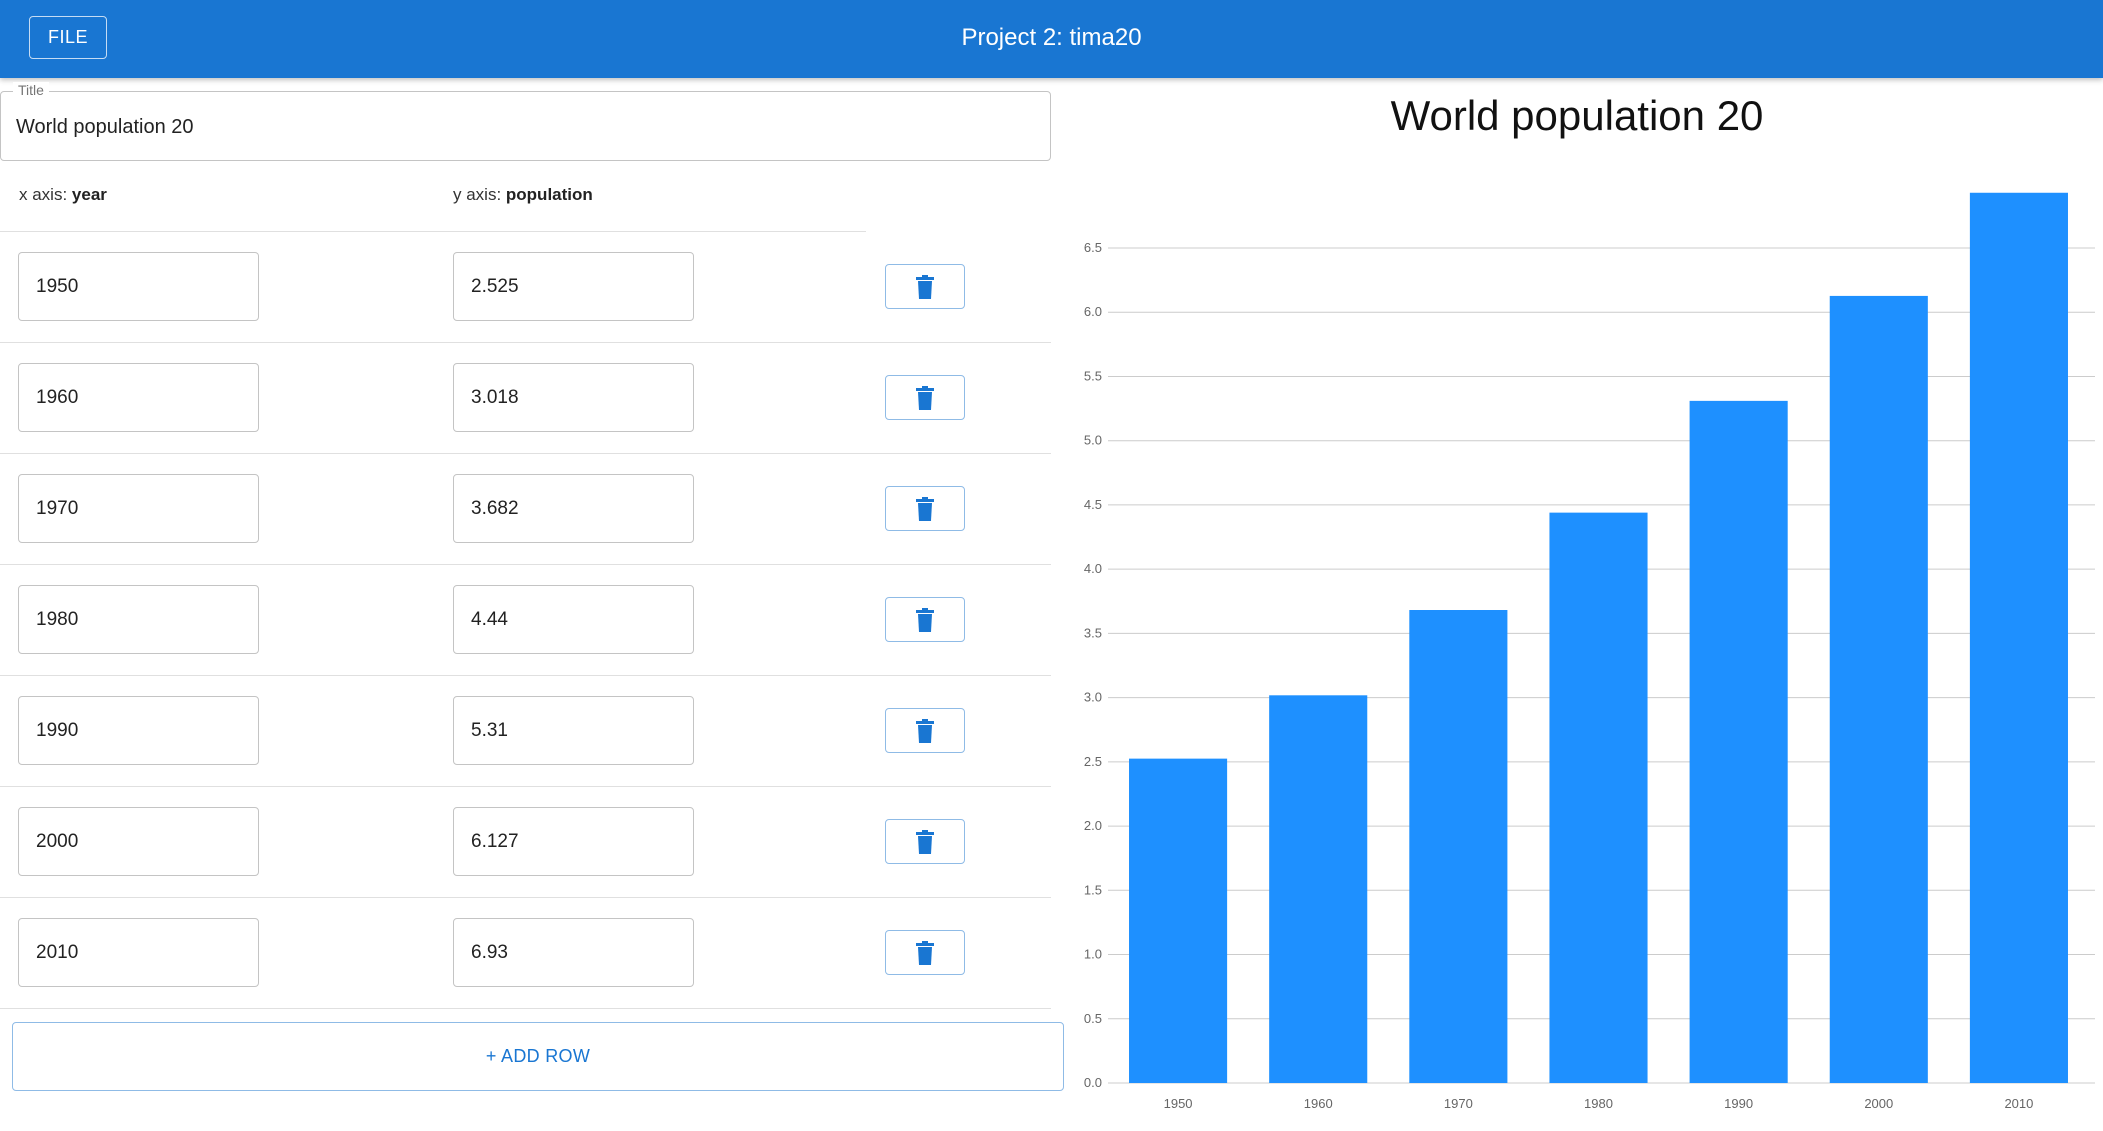 The image size is (2103, 1131). I want to click on y-tick-label: 4.5, so click(1093, 504).